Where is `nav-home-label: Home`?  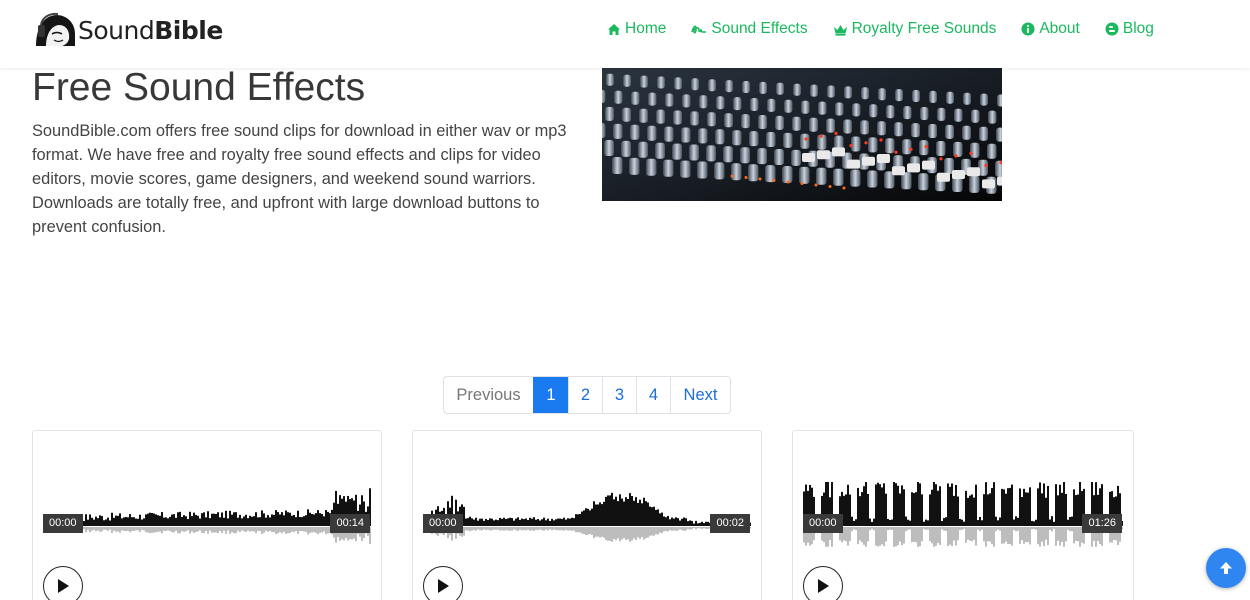
nav-home-label: Home is located at coordinates (646, 28).